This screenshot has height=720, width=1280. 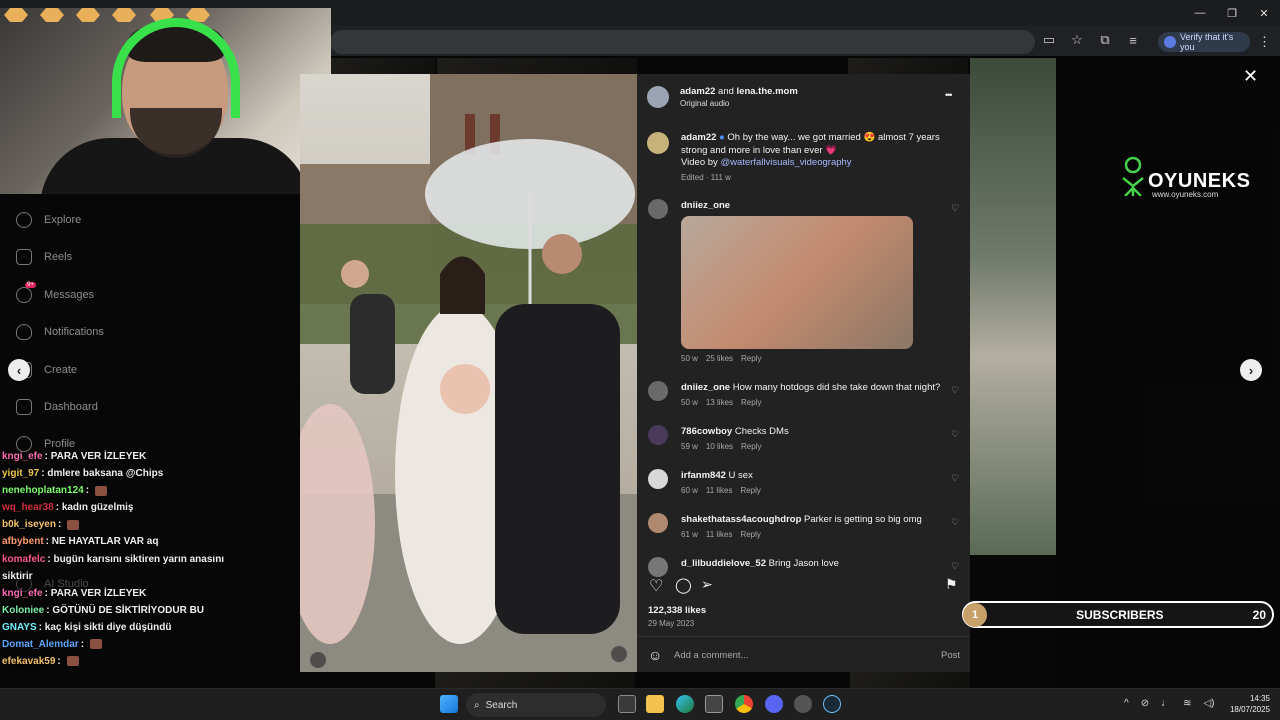 What do you see at coordinates (699, 162) in the screenshot?
I see `caption-video-prefix: Video by` at bounding box center [699, 162].